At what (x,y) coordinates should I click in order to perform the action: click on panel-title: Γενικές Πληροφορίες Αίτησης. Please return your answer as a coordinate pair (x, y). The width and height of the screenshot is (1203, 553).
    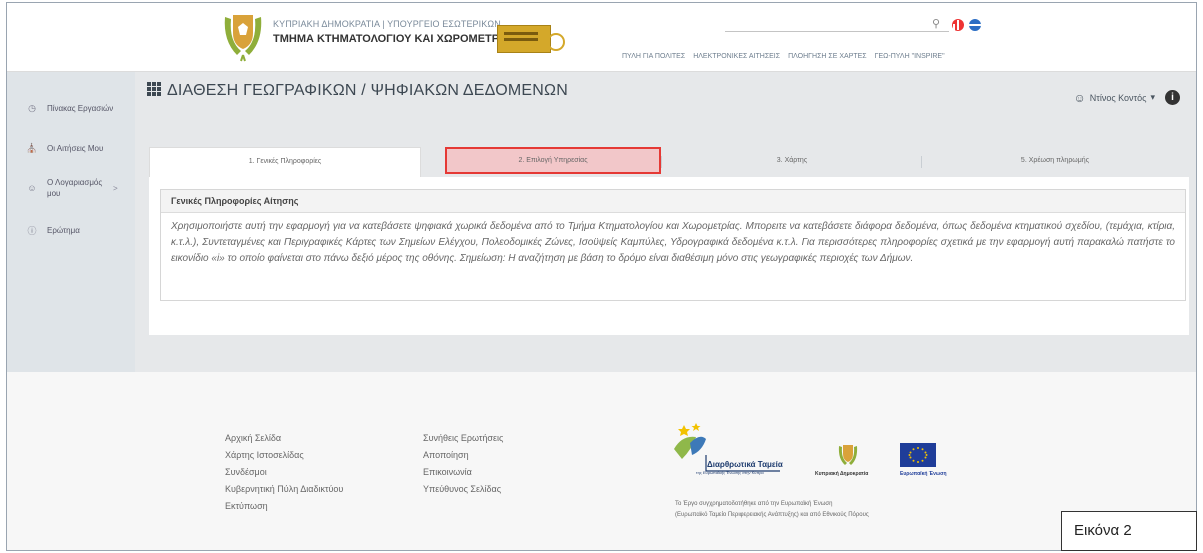
    Looking at the image, I should click on (673, 201).